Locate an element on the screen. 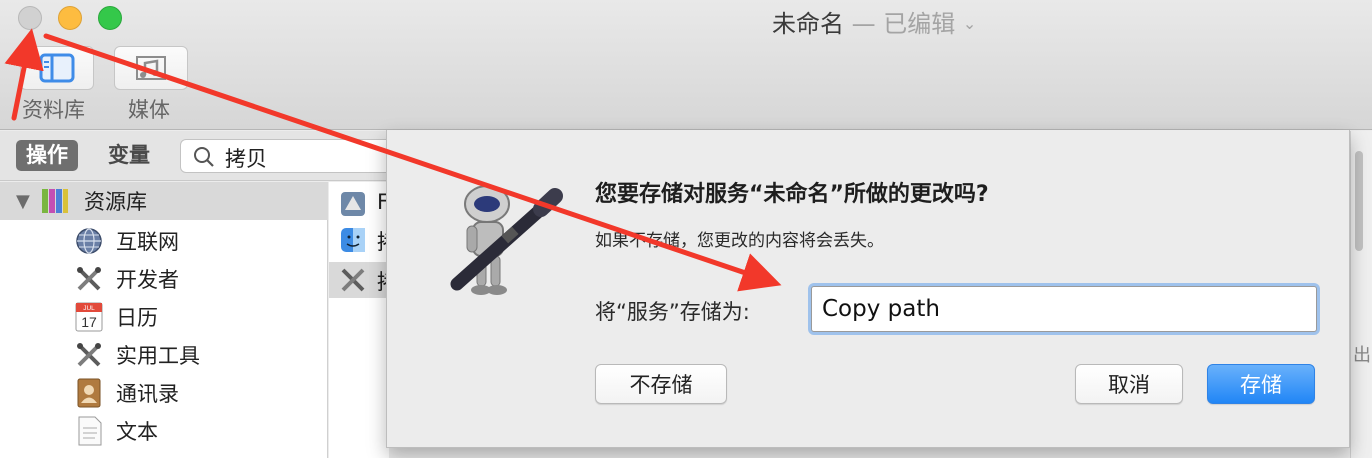 Image resolution: width=1372 pixels, height=458 pixels. library-tree: ▼ 资源库 互联网 开发者 JUL 17 日历 实用工具 通讯录 文本 is located at coordinates (164, 320).